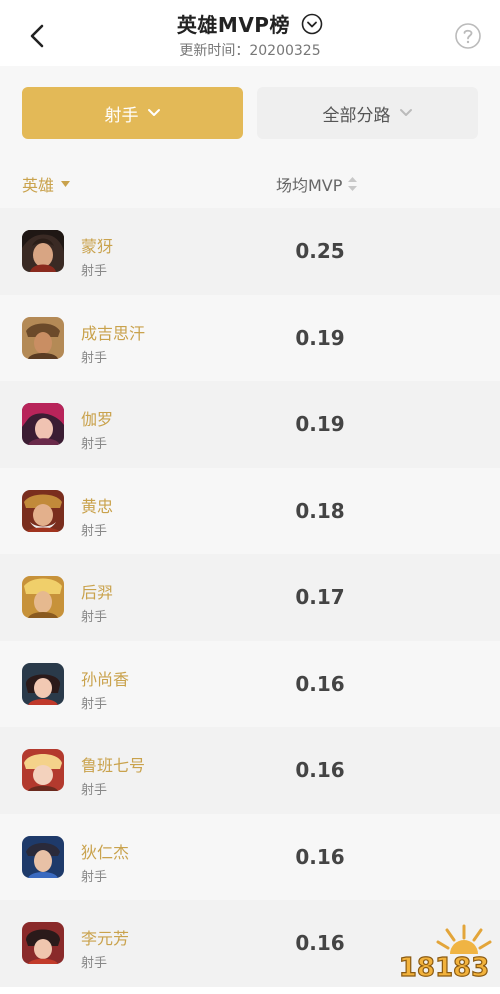 The width and height of the screenshot is (500, 994). What do you see at coordinates (66, 184) in the screenshot?
I see `sort-desc-icon` at bounding box center [66, 184].